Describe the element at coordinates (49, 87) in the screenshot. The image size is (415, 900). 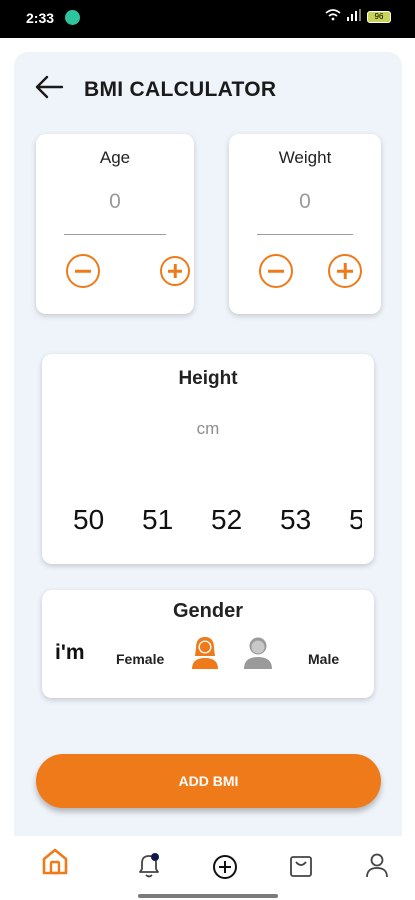
I see `back-arrow-icon` at that location.